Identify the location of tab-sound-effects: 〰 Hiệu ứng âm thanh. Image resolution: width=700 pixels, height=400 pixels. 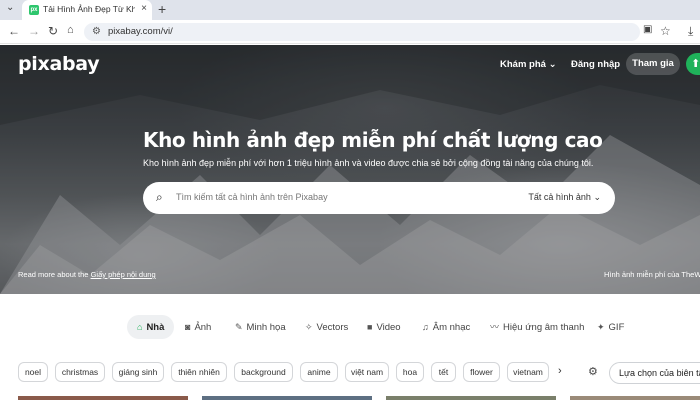
(537, 327).